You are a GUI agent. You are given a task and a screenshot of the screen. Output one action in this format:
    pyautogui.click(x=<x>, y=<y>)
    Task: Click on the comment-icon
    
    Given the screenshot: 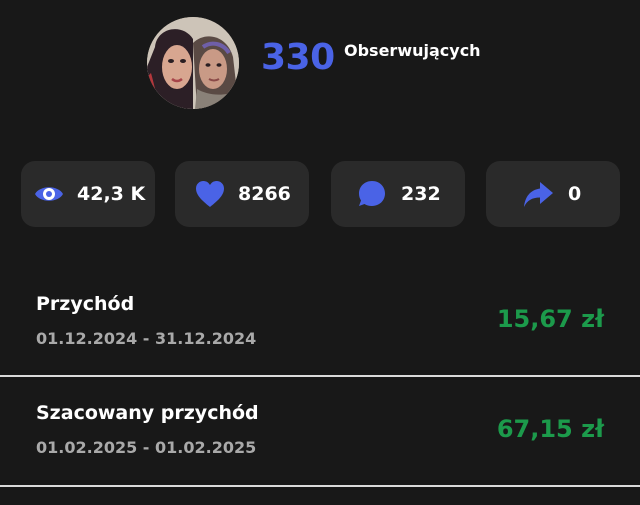 What is the action you would take?
    pyautogui.click(x=372, y=194)
    